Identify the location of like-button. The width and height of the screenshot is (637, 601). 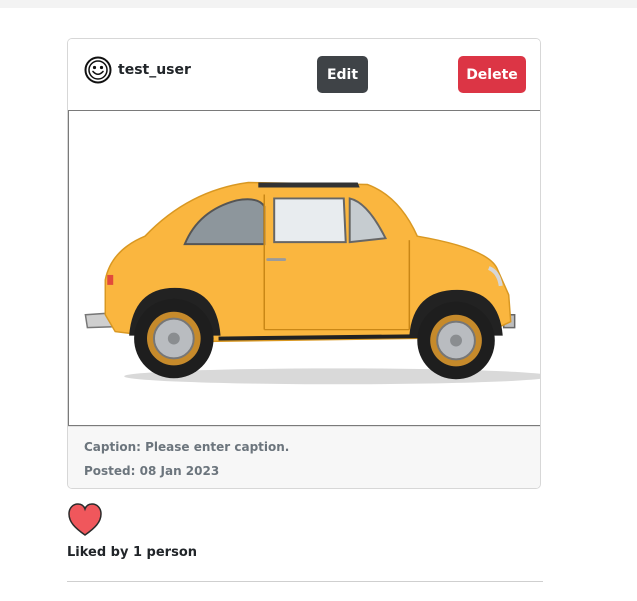
(85, 520).